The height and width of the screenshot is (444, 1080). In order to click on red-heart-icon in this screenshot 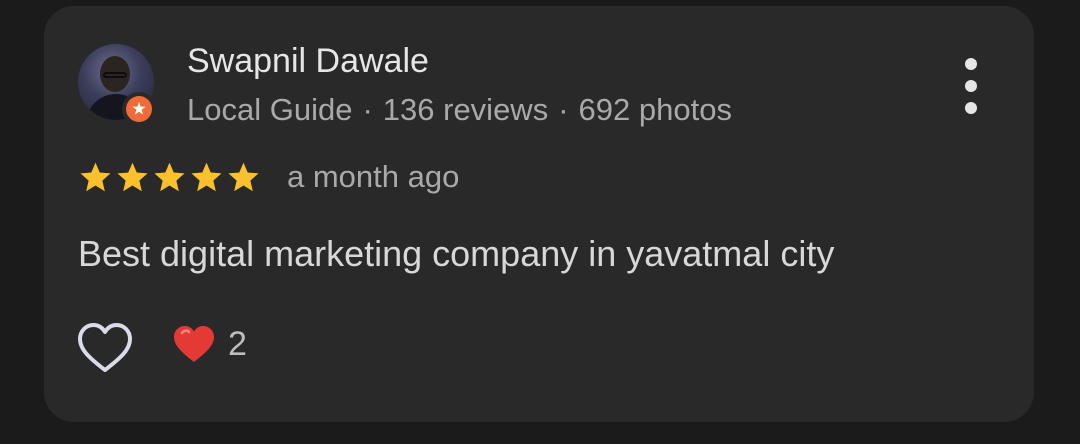, I will do `click(194, 344)`.